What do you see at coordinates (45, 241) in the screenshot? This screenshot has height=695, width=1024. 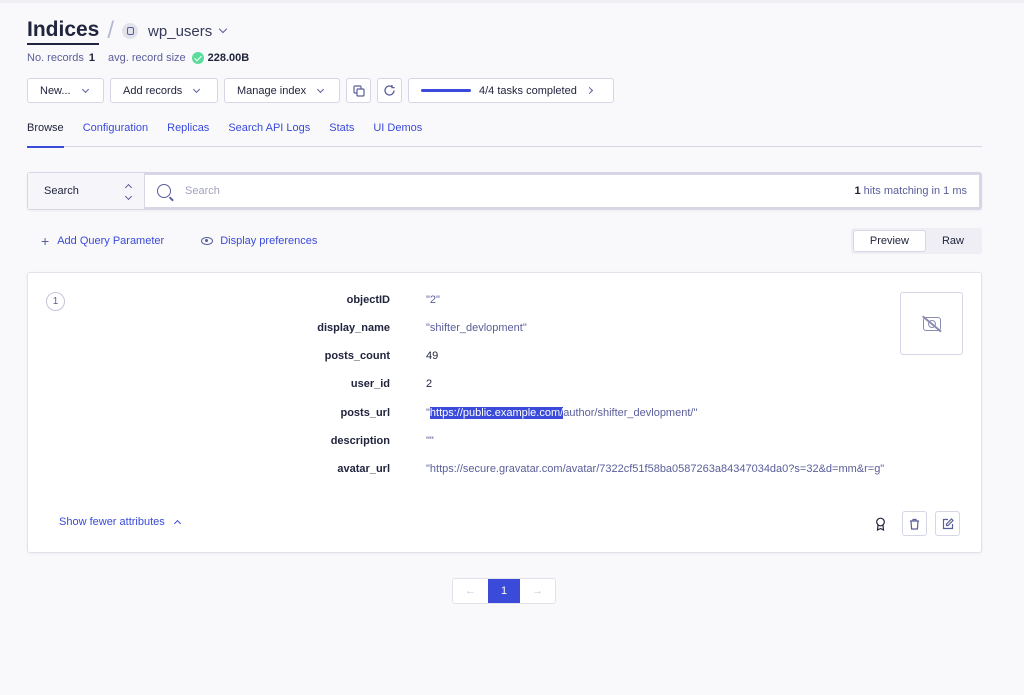 I see `plus-icon: +` at bounding box center [45, 241].